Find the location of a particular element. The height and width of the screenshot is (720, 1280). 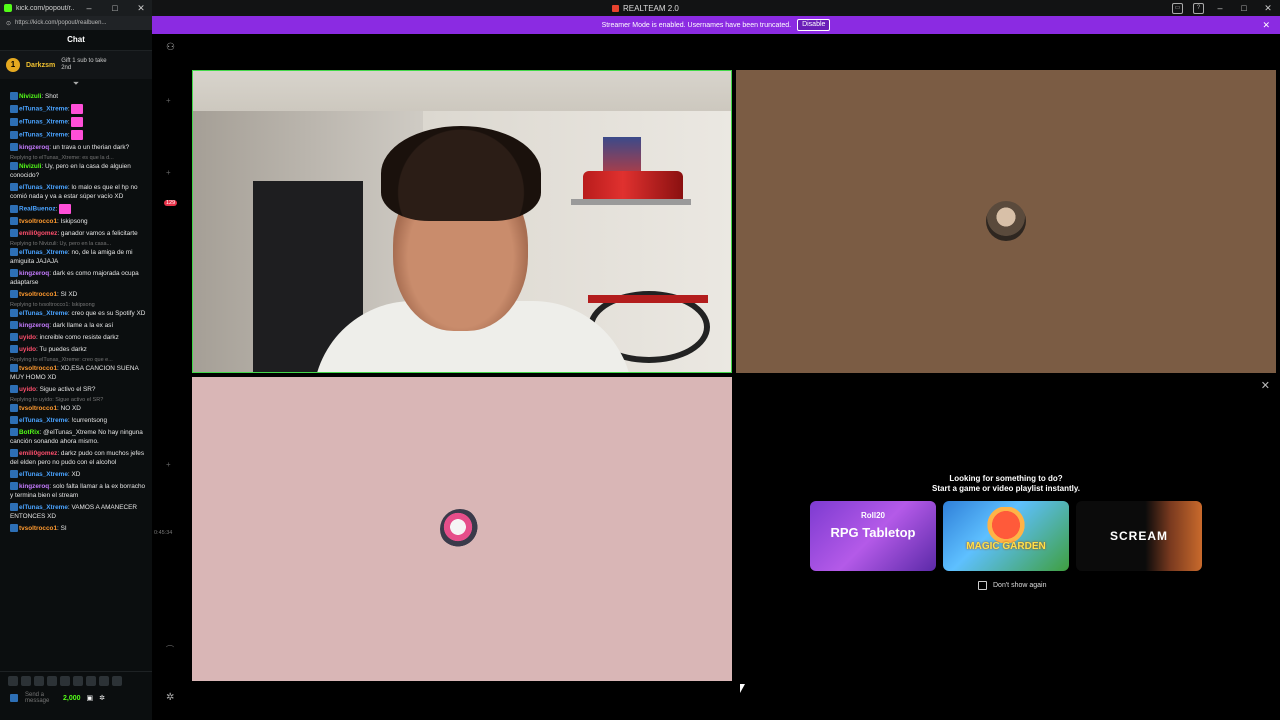

chat-text: SI XD is located at coordinates (69, 294).